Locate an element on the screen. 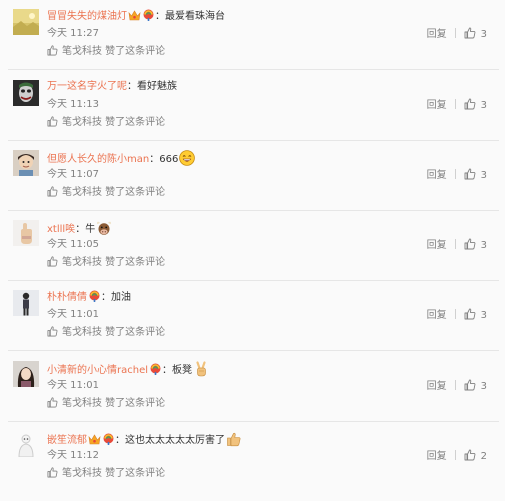 This screenshot has height=501, width=505. like-button: 2 is located at coordinates (475, 455).